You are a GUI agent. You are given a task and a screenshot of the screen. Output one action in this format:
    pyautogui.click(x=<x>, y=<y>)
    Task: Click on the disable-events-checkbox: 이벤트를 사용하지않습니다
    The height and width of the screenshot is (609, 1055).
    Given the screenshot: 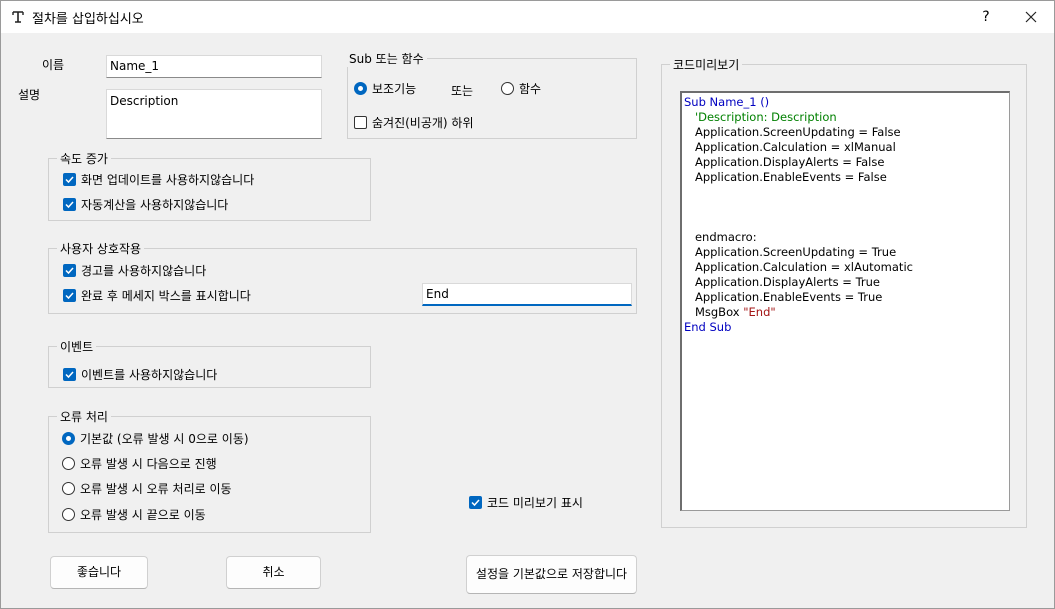 What is the action you would take?
    pyautogui.click(x=140, y=374)
    